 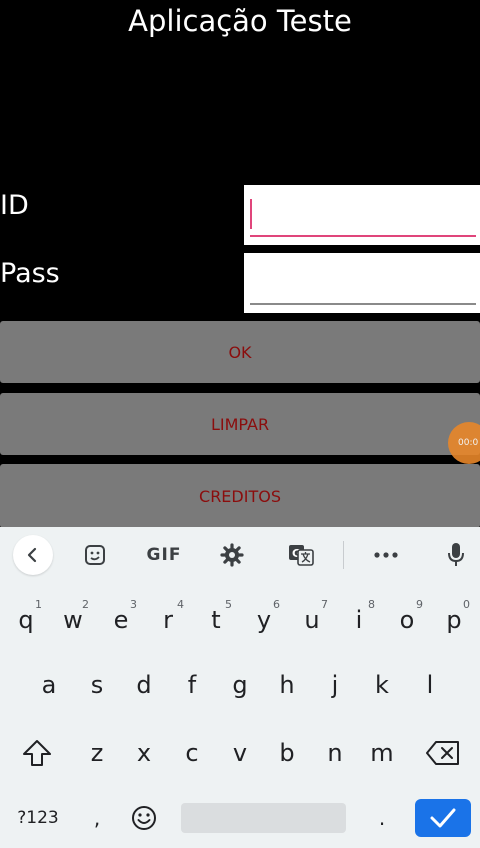 What do you see at coordinates (240, 21) in the screenshot?
I see `app-title: Aplicação Teste` at bounding box center [240, 21].